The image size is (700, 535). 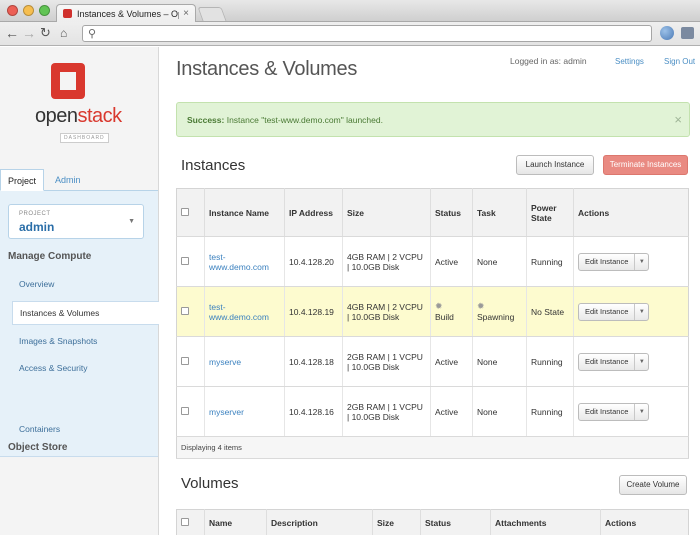 I want to click on settings-link: Settings, so click(x=629, y=61).